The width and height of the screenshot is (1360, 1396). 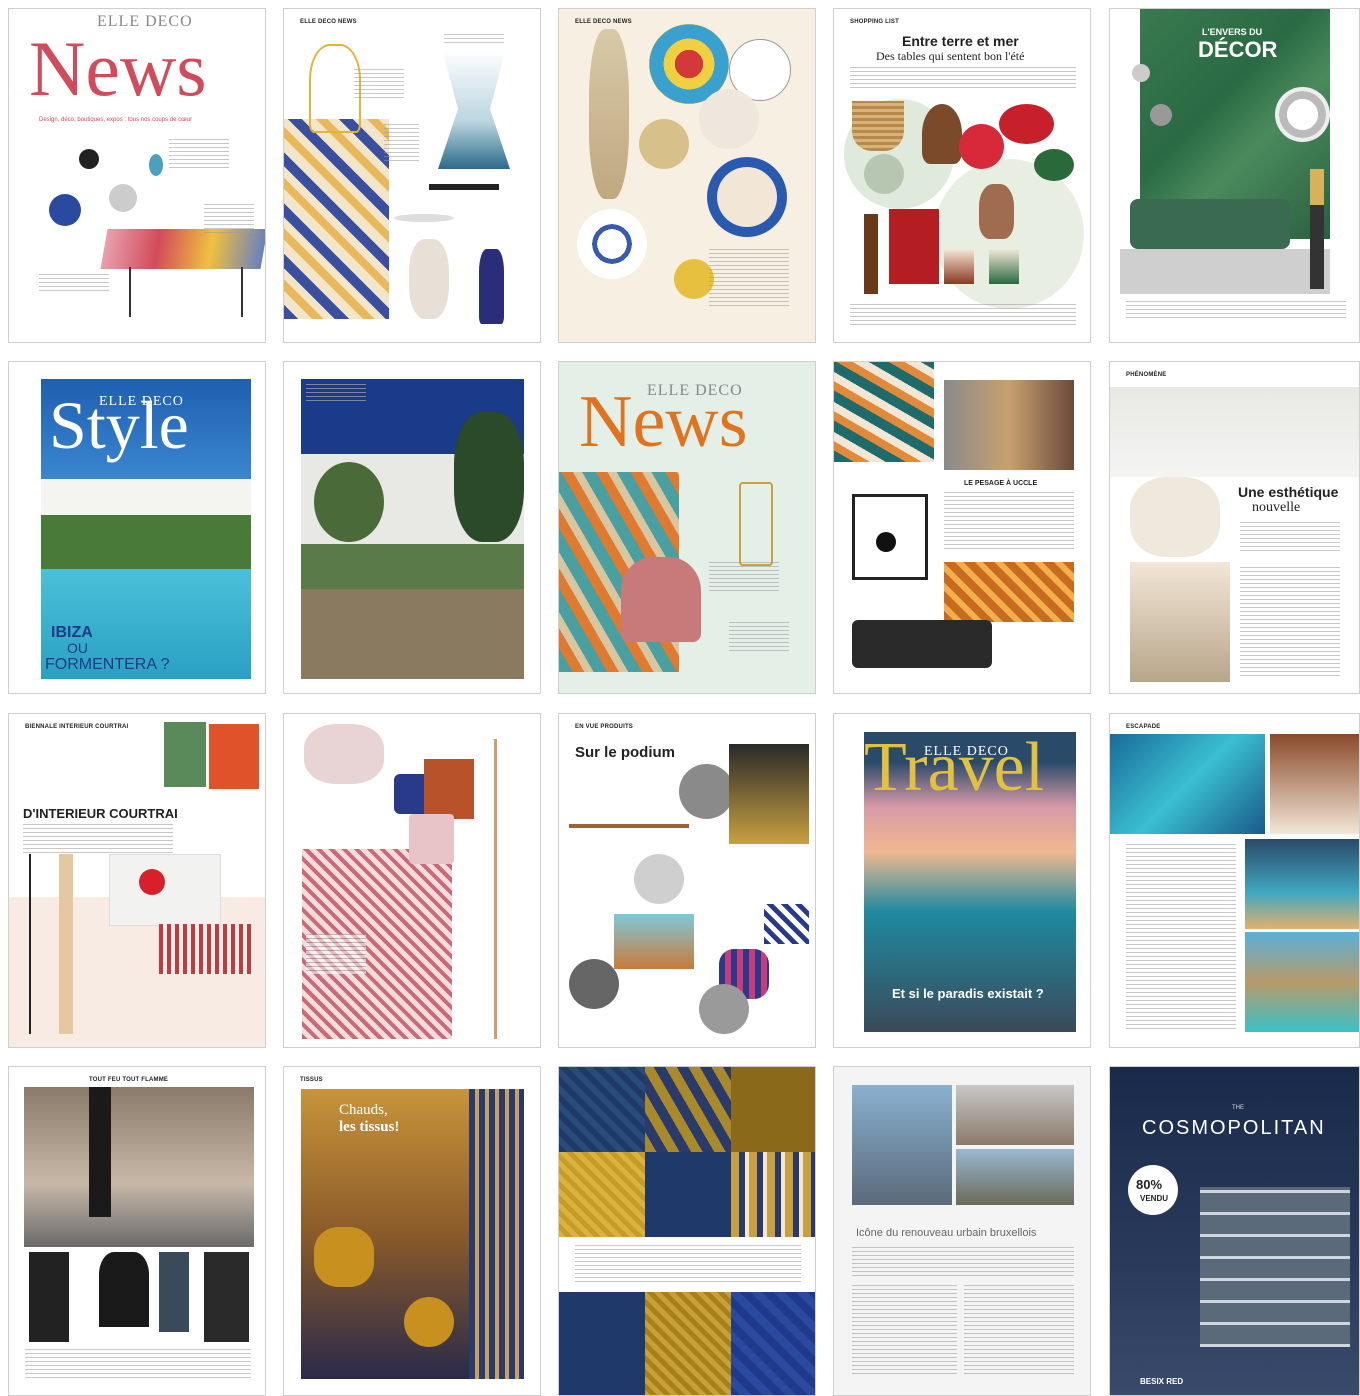 What do you see at coordinates (773, 1343) in the screenshot?
I see `swatch-diamond` at bounding box center [773, 1343].